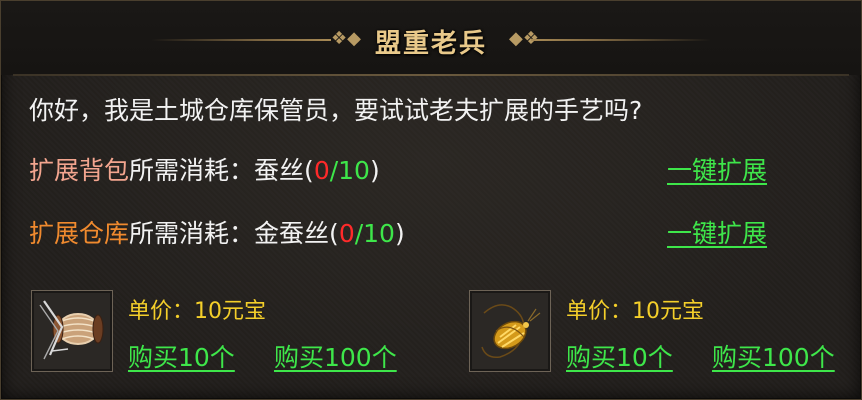 This screenshot has width=862, height=400. What do you see at coordinates (335, 356) in the screenshot?
I see `buy-silk-100-button: 购买100个` at bounding box center [335, 356].